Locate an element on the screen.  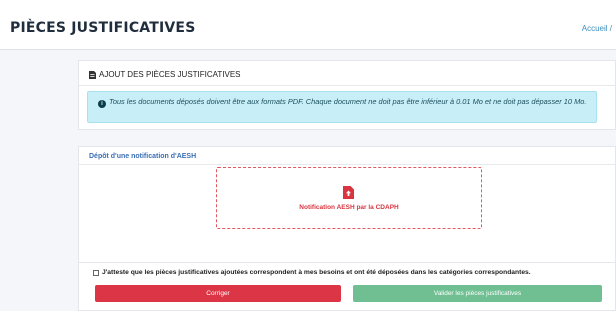
valider-button: Valider les pièces justificatives is located at coordinates (477, 293).